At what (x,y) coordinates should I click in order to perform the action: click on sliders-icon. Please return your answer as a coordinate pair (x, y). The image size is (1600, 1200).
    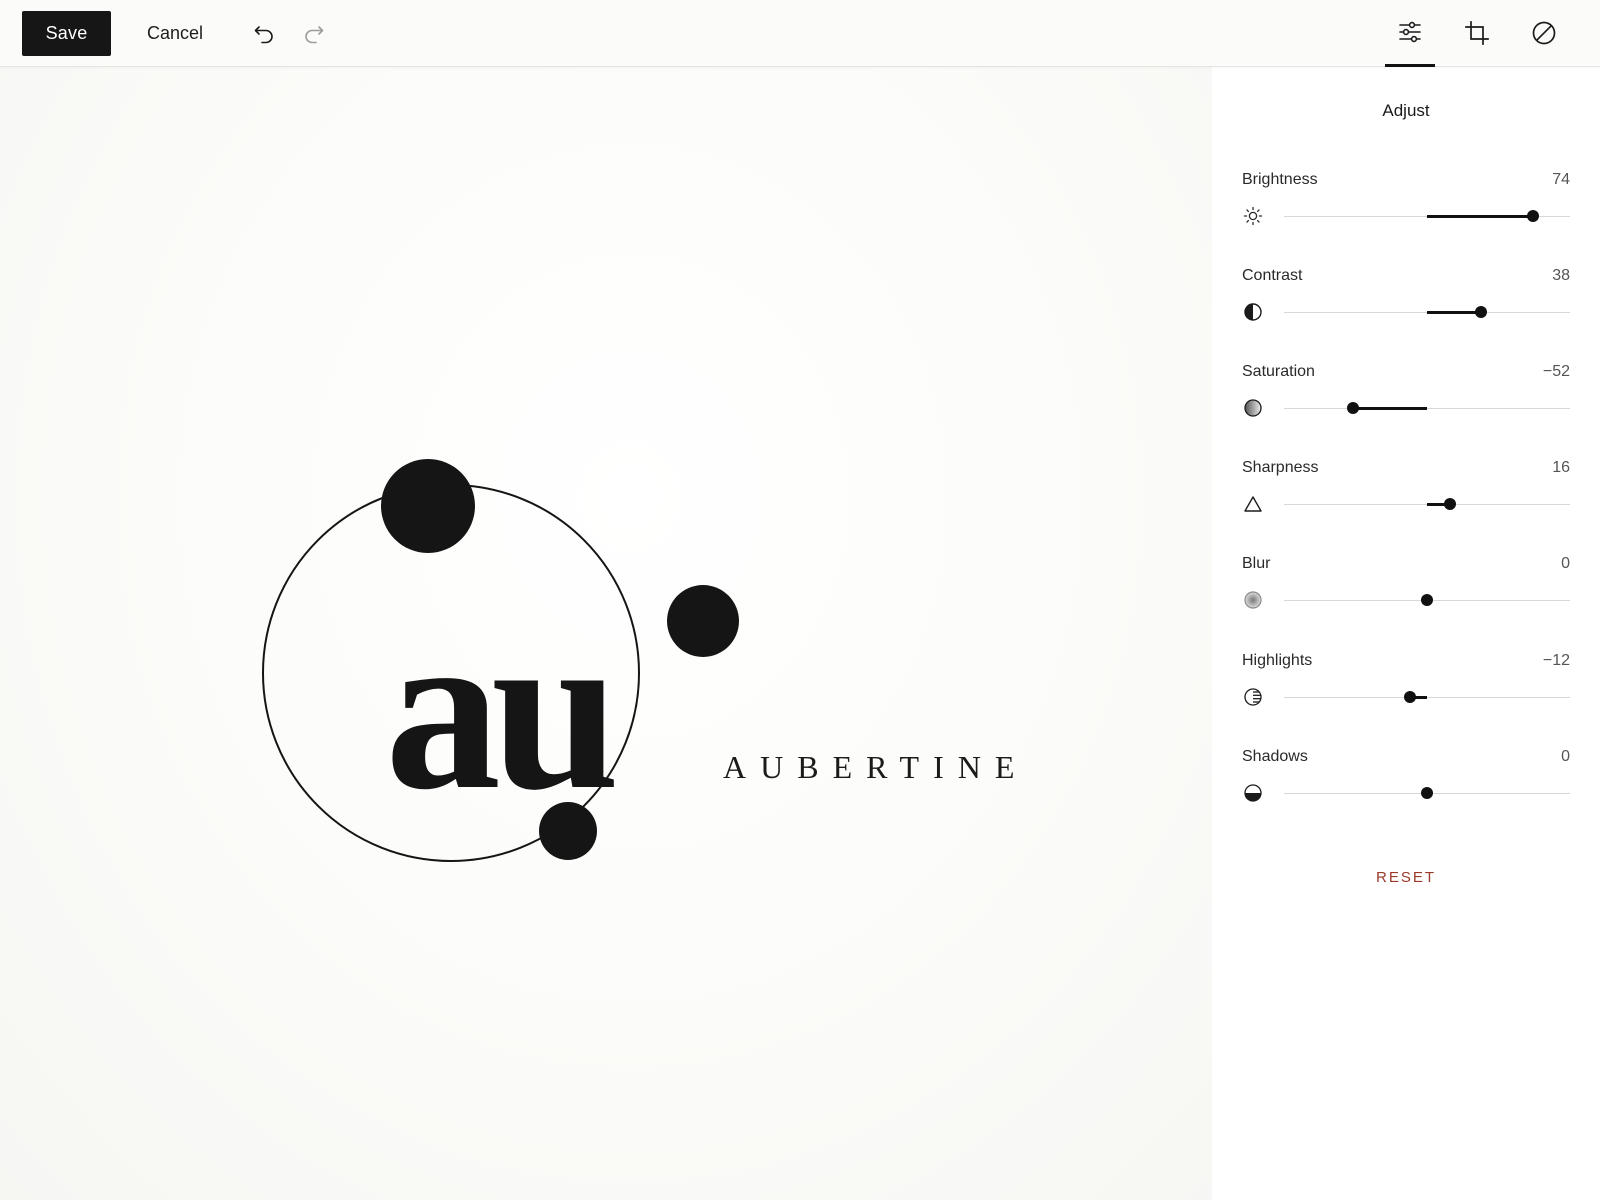
    Looking at the image, I should click on (1410, 33).